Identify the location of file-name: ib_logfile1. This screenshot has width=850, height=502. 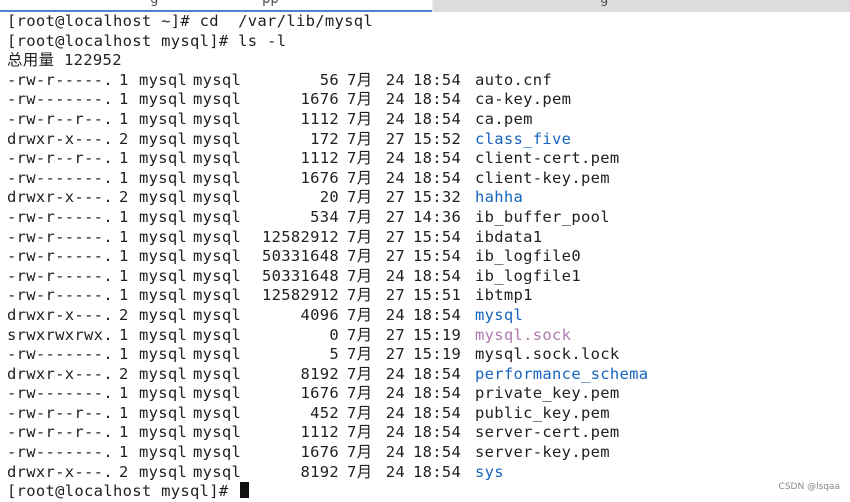
(528, 275).